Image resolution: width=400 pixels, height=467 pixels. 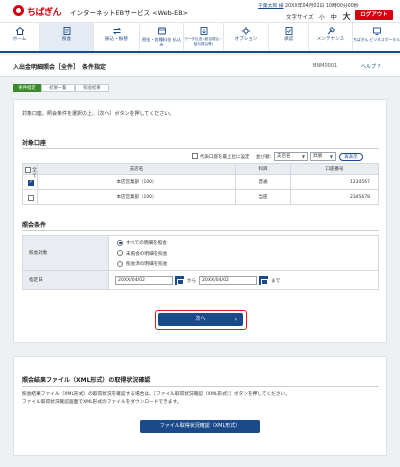 I want to click on target-row: 照会対象 すべての明細を照会 未照会の明細を照会 照会済の明細を照会, so click(x=200, y=253).